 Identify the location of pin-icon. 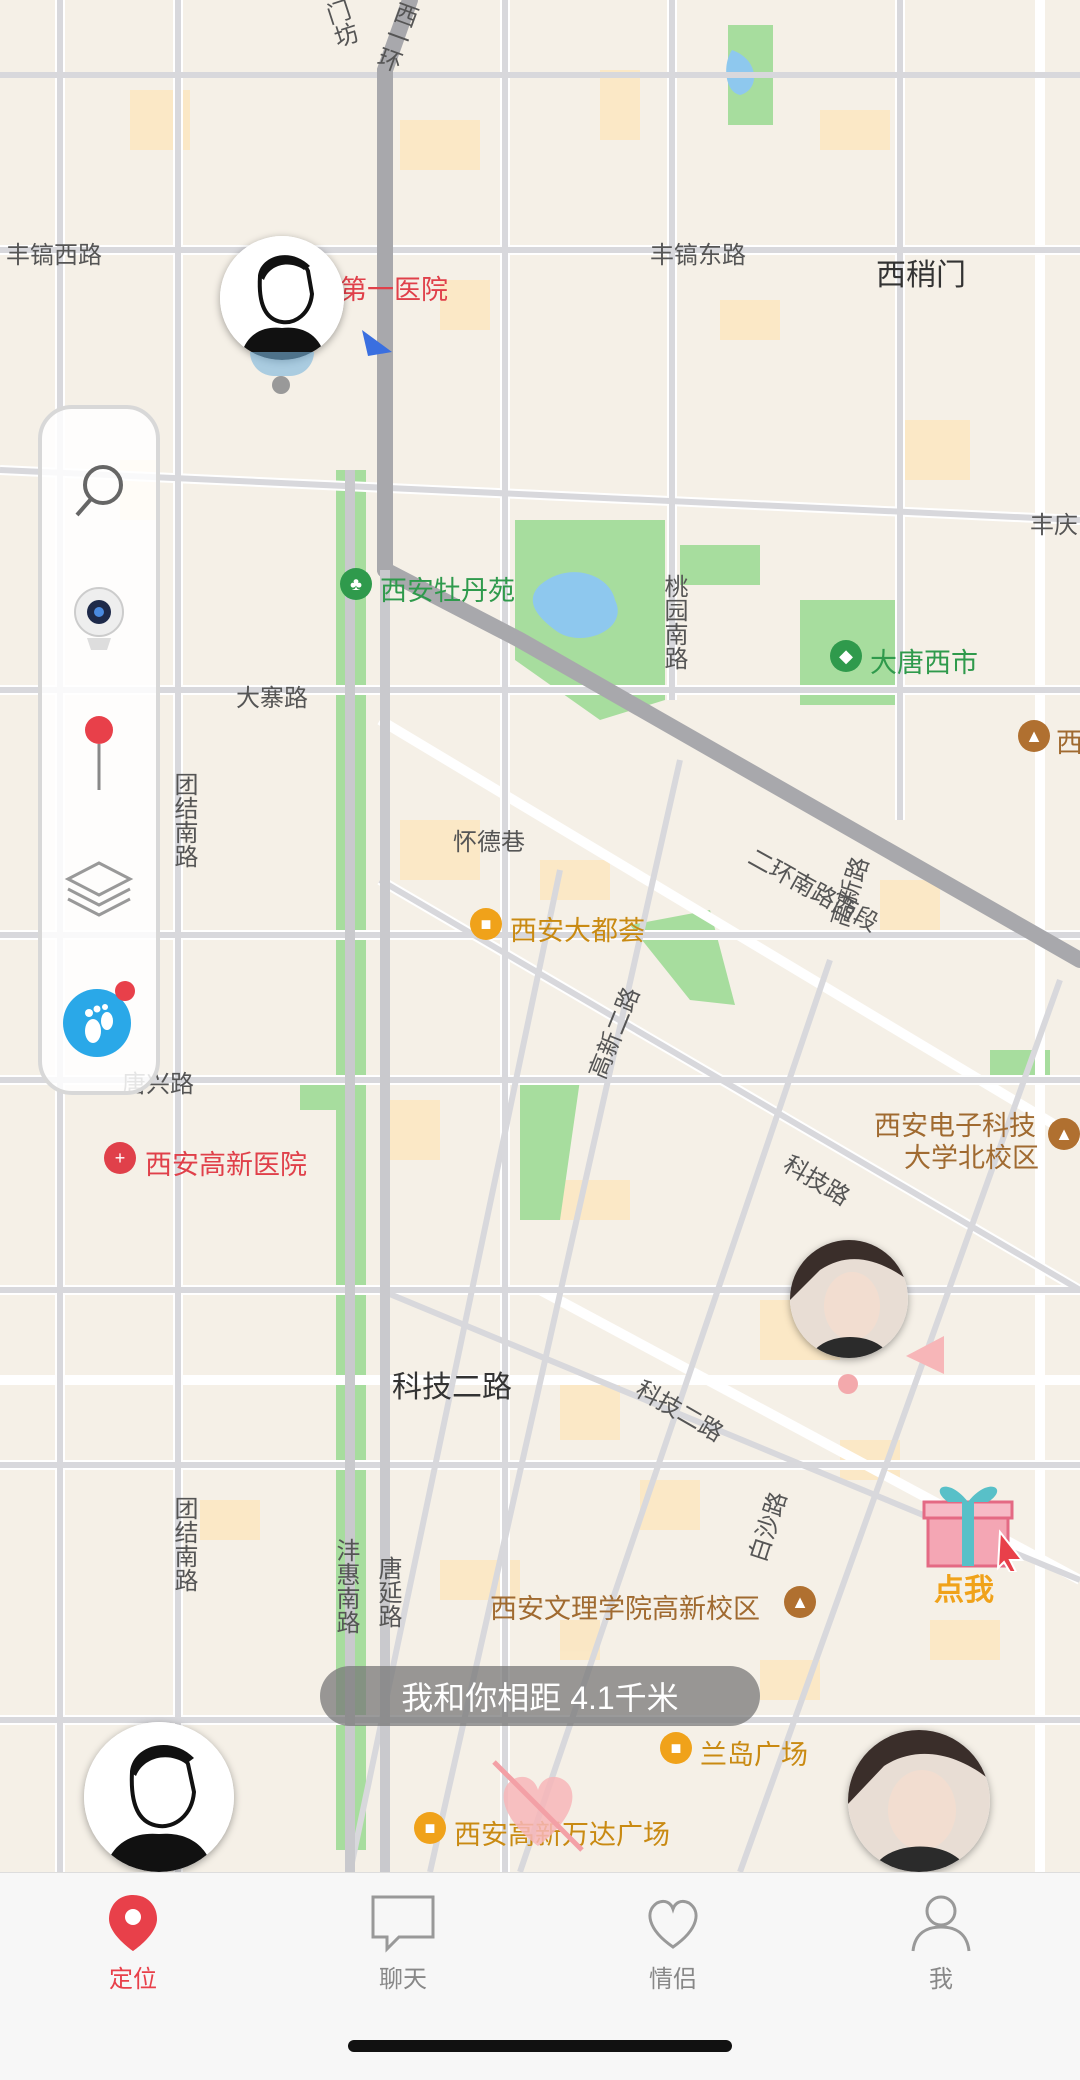
(99, 753).